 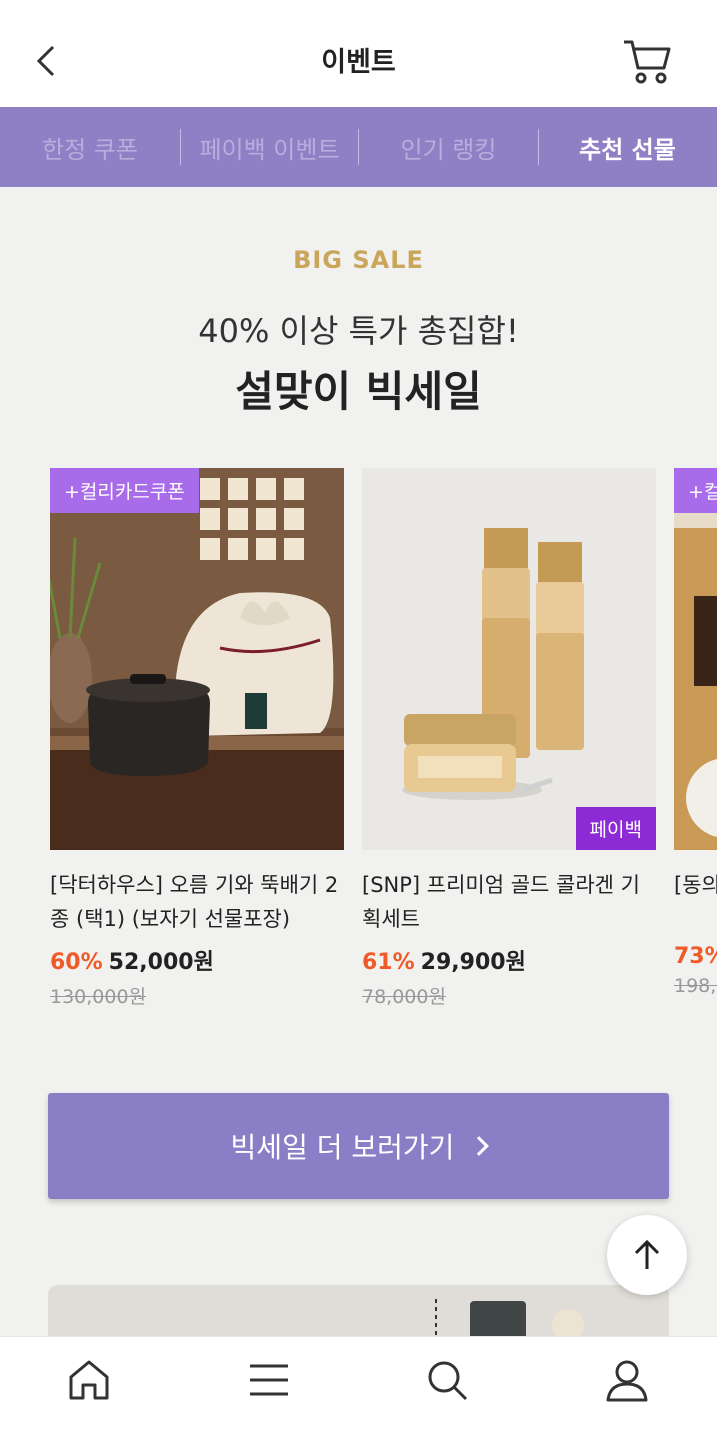 I want to click on tab-popular-ranking: 인기 랭킹, so click(x=448, y=147).